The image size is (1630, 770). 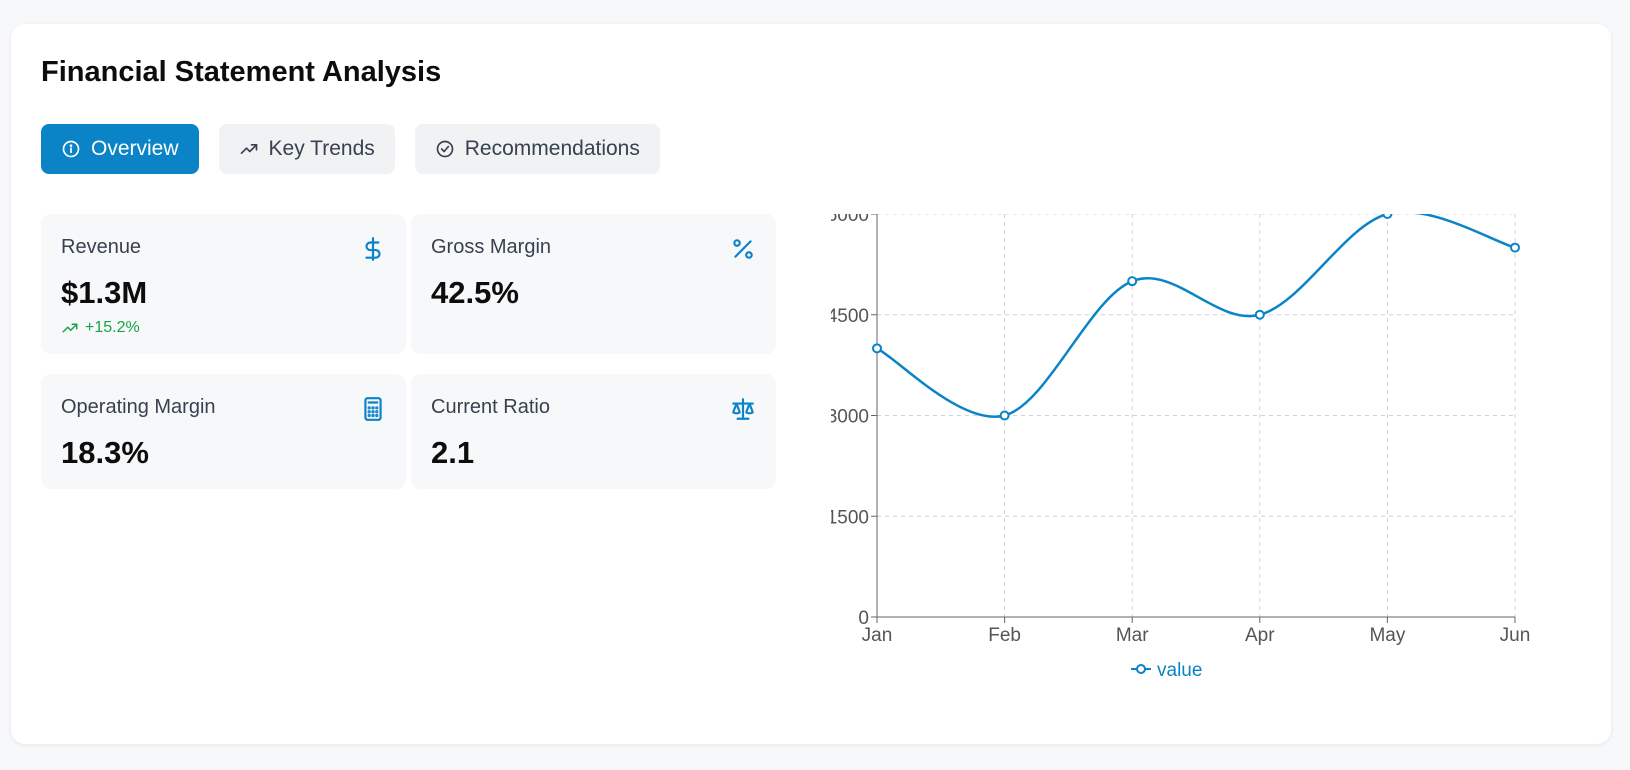 I want to click on tab-recommendations: Recommendations, so click(x=537, y=149).